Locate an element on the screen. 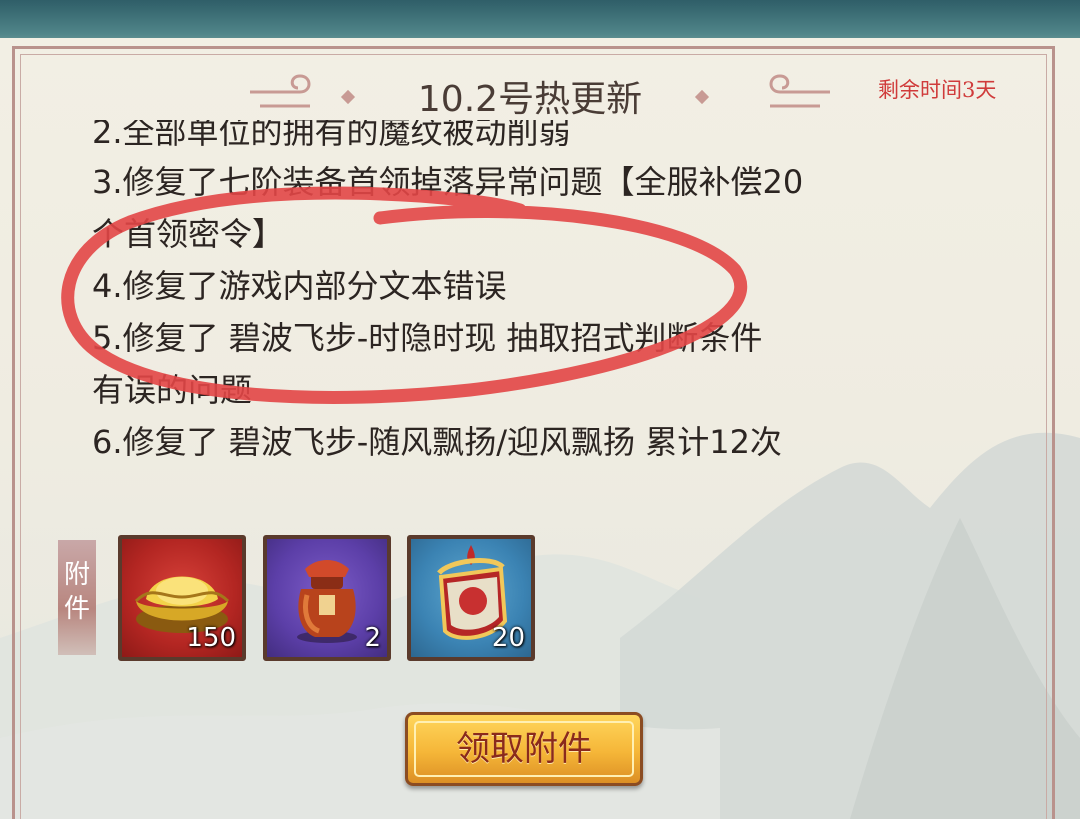  remaining-time-label: 剩余时间3天 is located at coordinates (937, 90).